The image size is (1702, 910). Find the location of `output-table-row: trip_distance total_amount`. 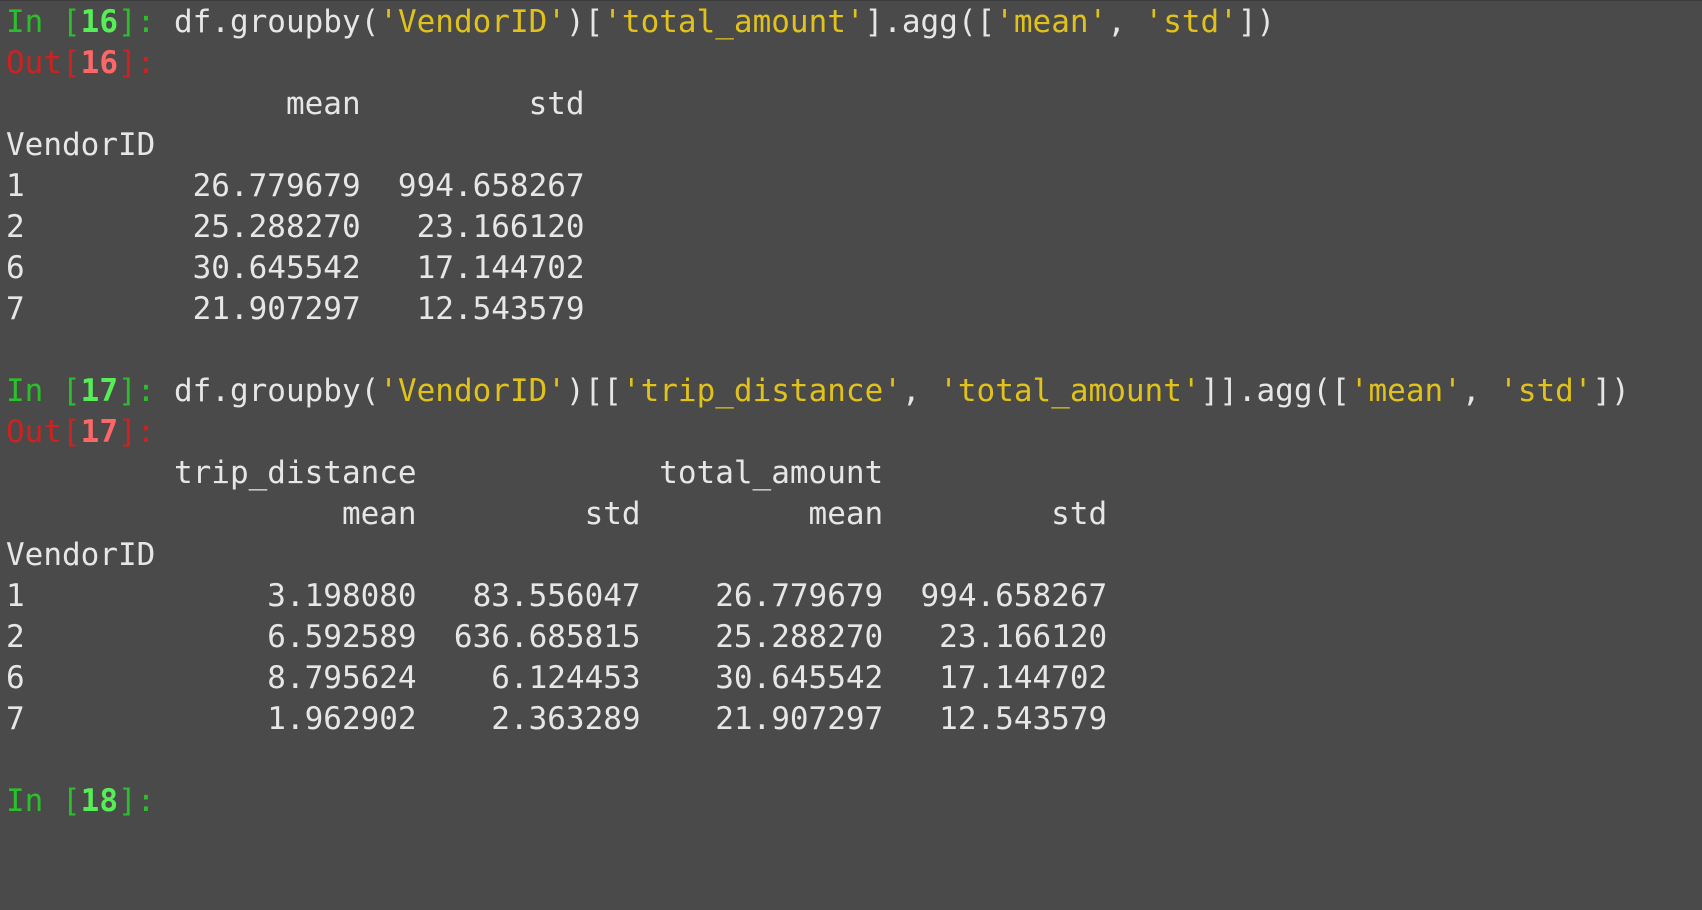

output-table-row: trip_distance total_amount is located at coordinates (444, 473).